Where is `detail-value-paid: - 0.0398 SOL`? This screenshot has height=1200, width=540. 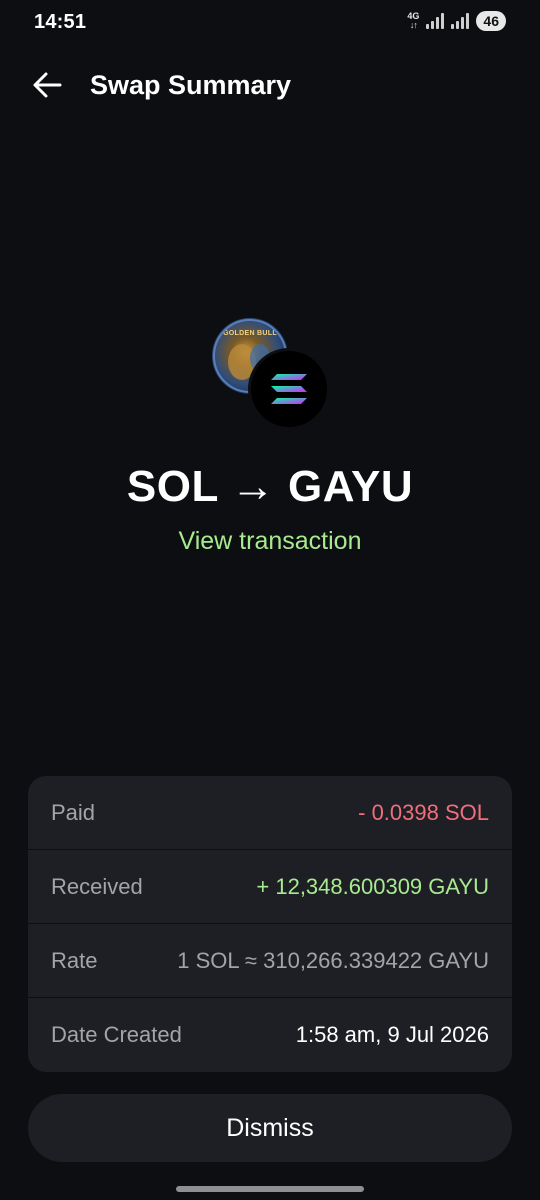 detail-value-paid: - 0.0398 SOL is located at coordinates (423, 812).